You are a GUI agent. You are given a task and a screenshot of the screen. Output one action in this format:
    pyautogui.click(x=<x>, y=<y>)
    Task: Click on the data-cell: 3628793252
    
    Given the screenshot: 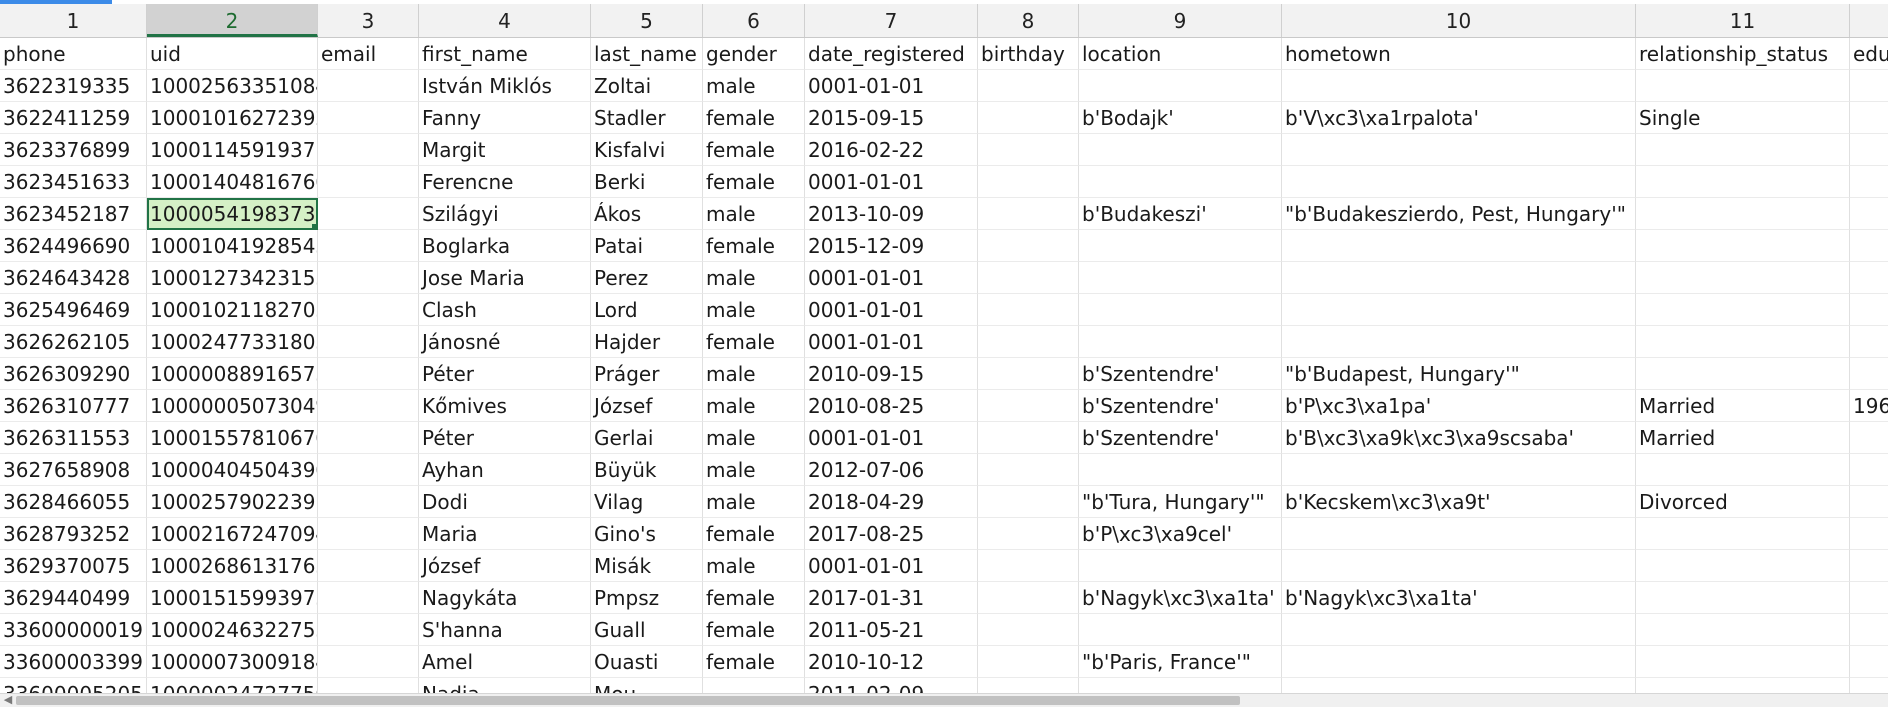 What is the action you would take?
    pyautogui.click(x=73, y=534)
    